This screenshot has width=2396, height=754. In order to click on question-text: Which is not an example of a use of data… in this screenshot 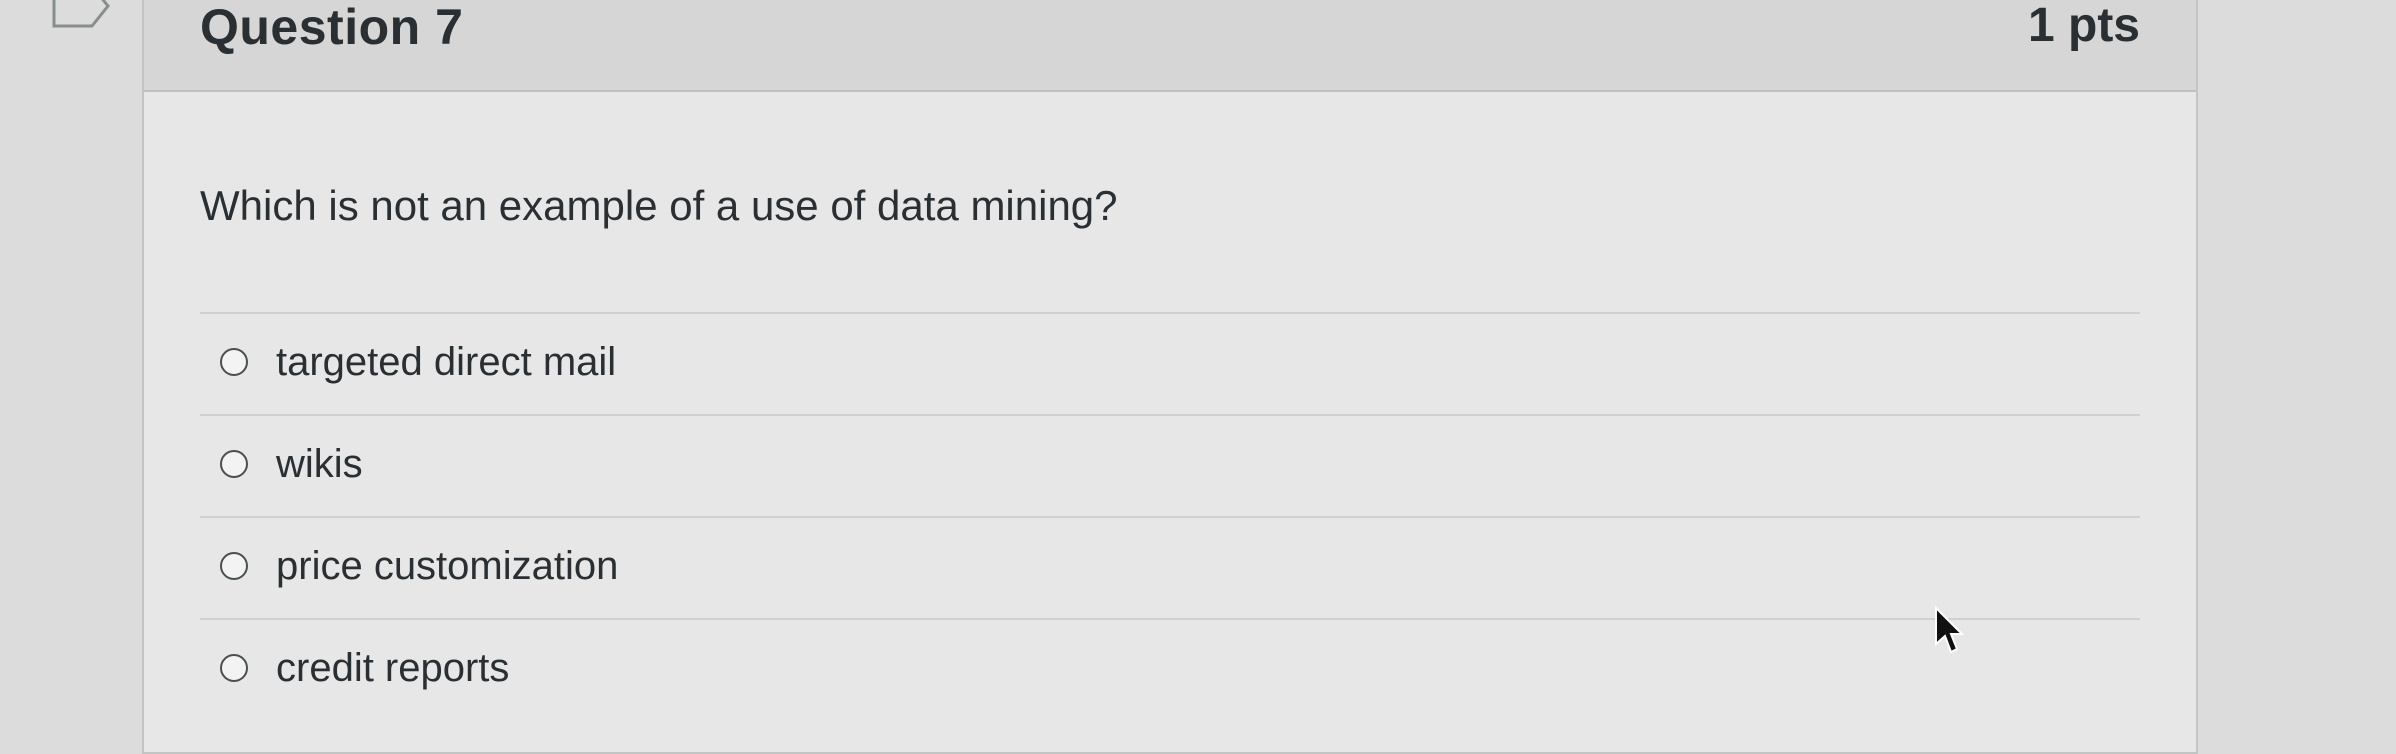, I will do `click(659, 205)`.